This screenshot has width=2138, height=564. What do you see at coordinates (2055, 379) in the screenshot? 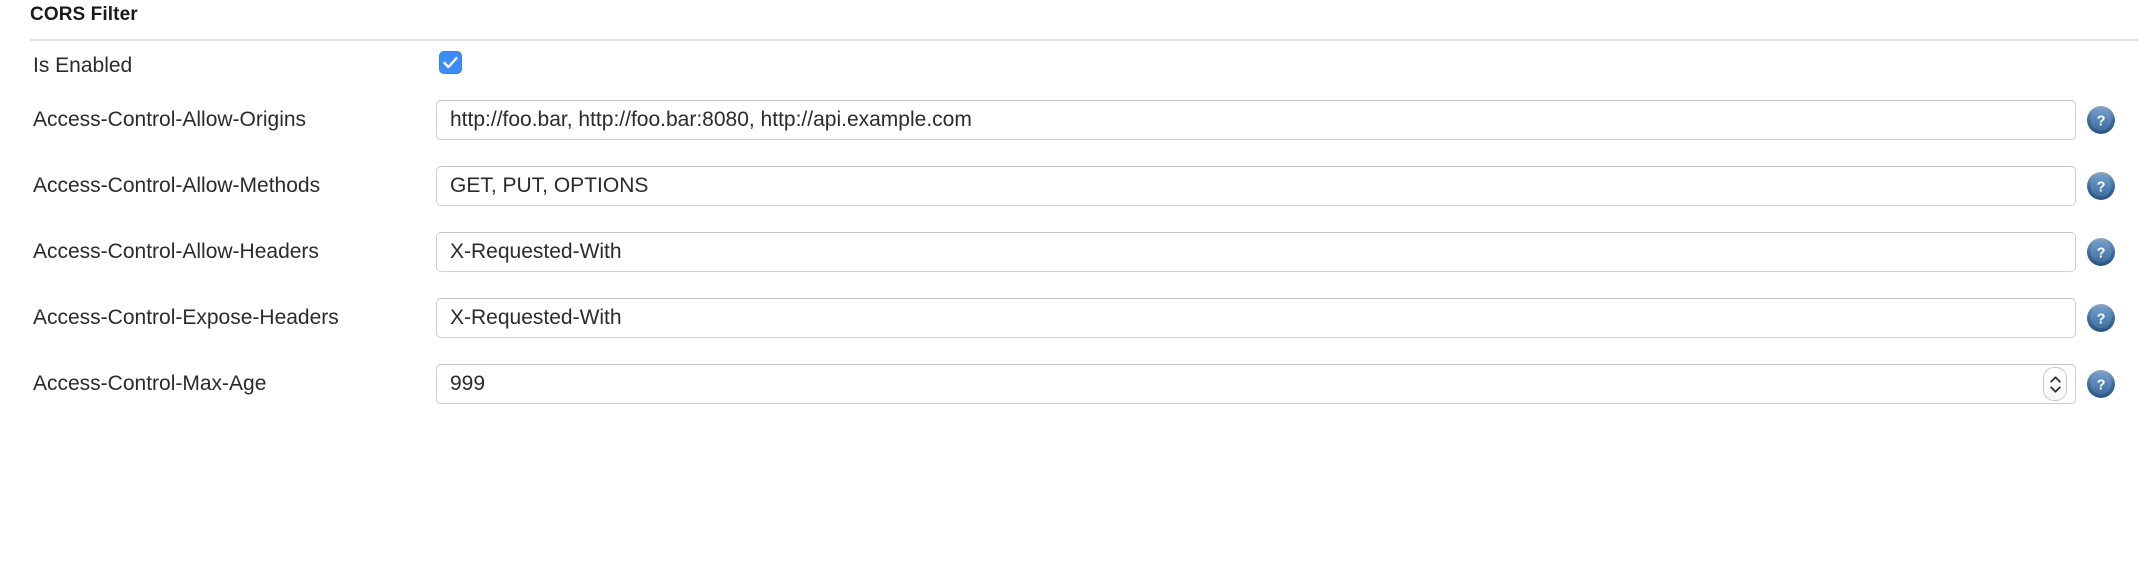
I see `chevron-up-icon` at bounding box center [2055, 379].